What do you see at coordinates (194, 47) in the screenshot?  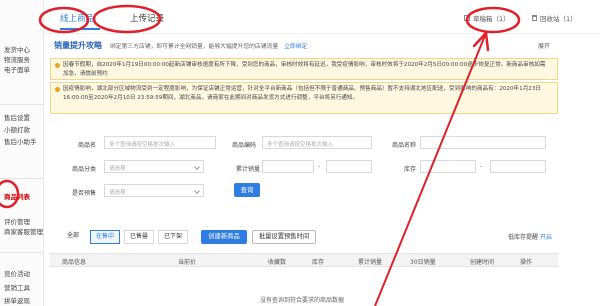 I see `banner-desc: 绑定第三方店铺，即可累计全网销量，能够大幅提升您的店铺流量` at bounding box center [194, 47].